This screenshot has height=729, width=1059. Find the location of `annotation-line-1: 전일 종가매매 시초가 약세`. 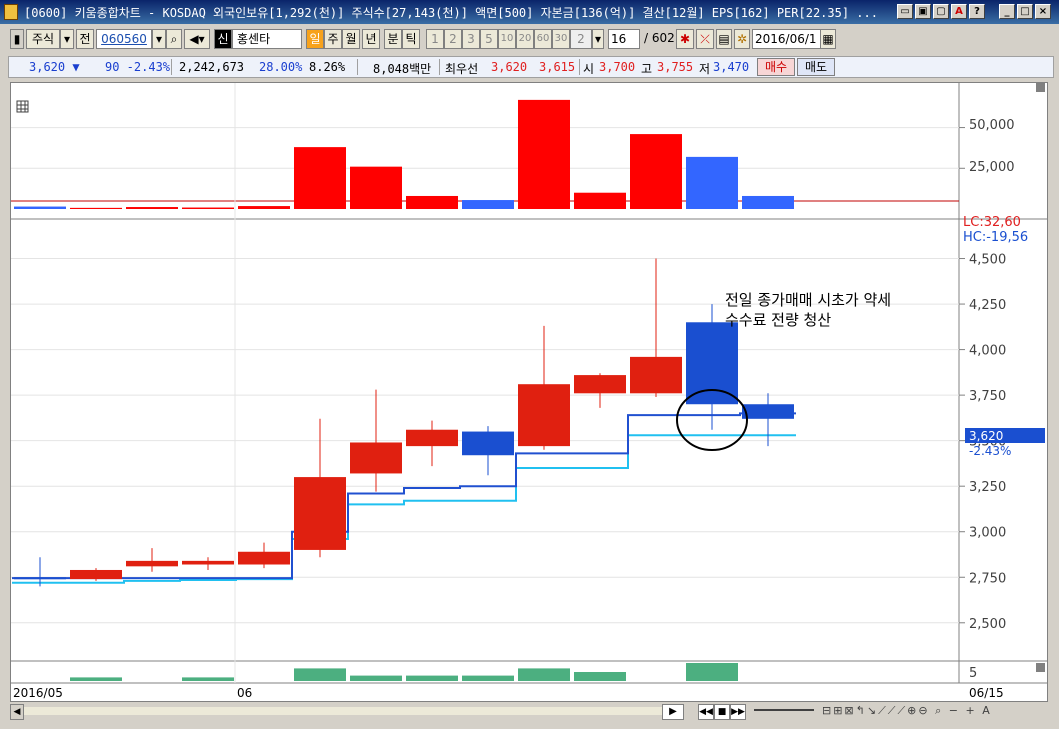

annotation-line-1: 전일 종가매매 시초가 약세 is located at coordinates (808, 300).